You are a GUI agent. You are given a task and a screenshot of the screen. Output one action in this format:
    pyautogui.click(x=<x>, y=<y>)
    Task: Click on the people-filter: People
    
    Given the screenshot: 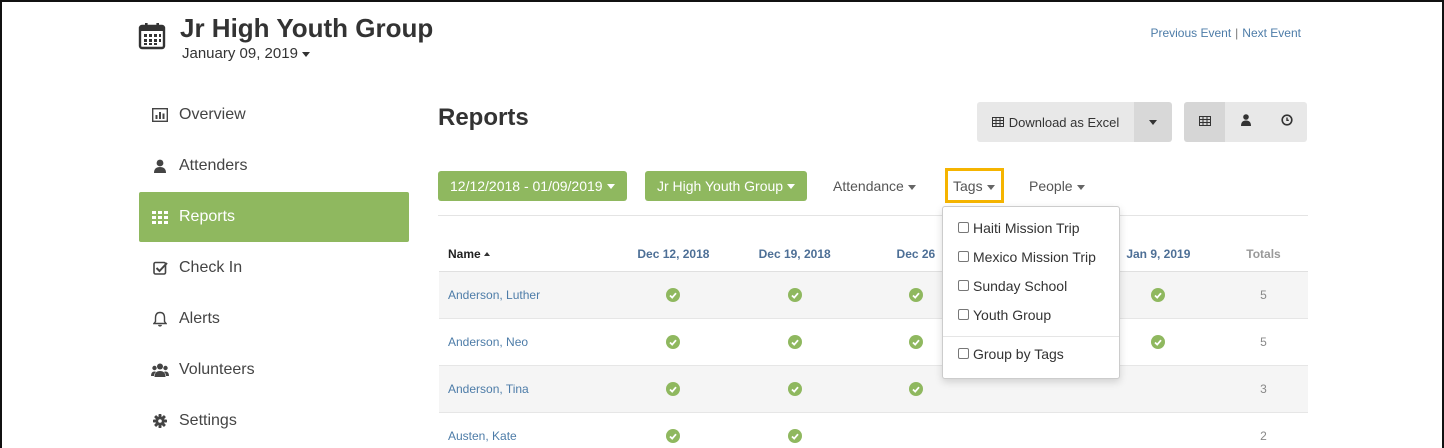 What is the action you would take?
    pyautogui.click(x=1057, y=186)
    